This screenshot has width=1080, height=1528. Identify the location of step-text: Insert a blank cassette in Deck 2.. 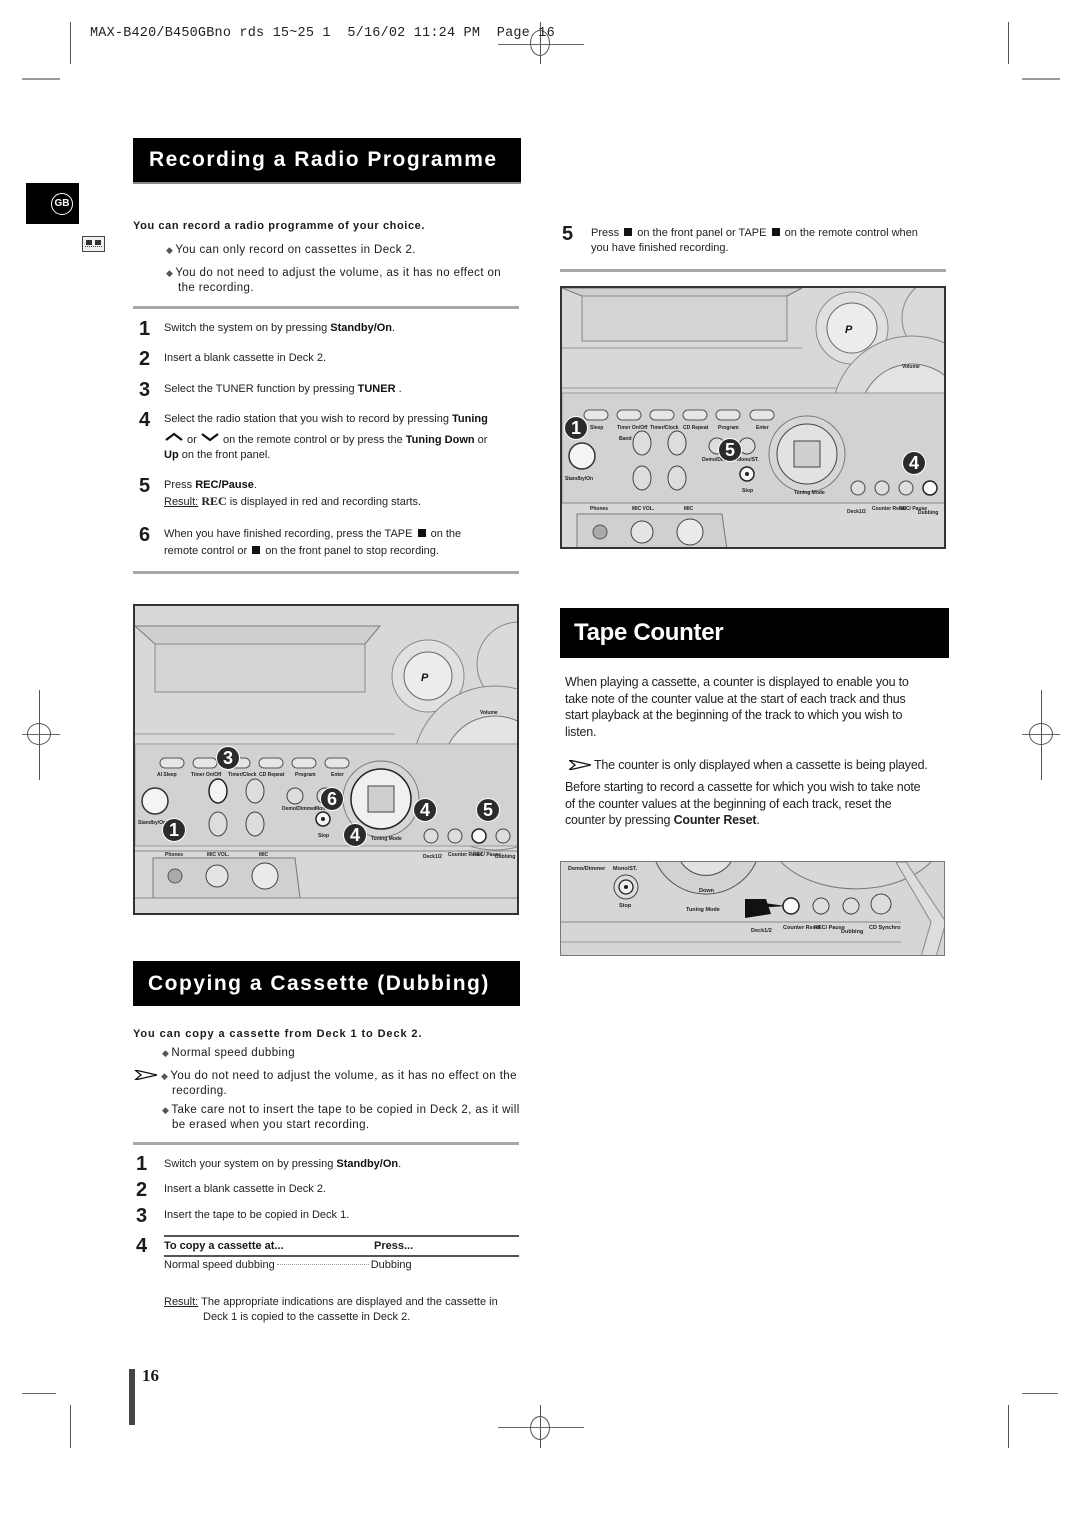
(245, 358).